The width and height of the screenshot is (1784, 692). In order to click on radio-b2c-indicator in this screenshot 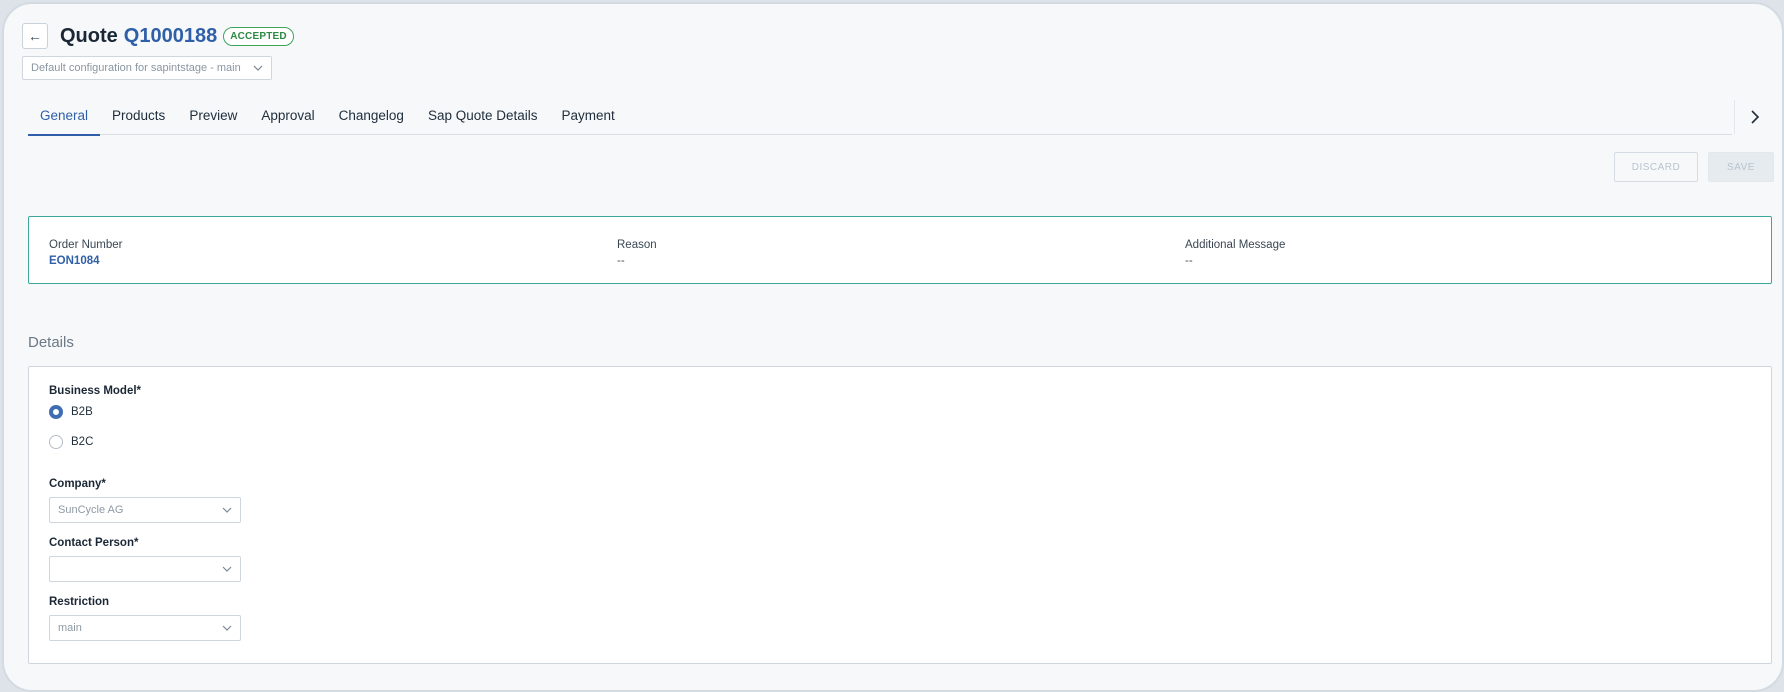, I will do `click(56, 442)`.